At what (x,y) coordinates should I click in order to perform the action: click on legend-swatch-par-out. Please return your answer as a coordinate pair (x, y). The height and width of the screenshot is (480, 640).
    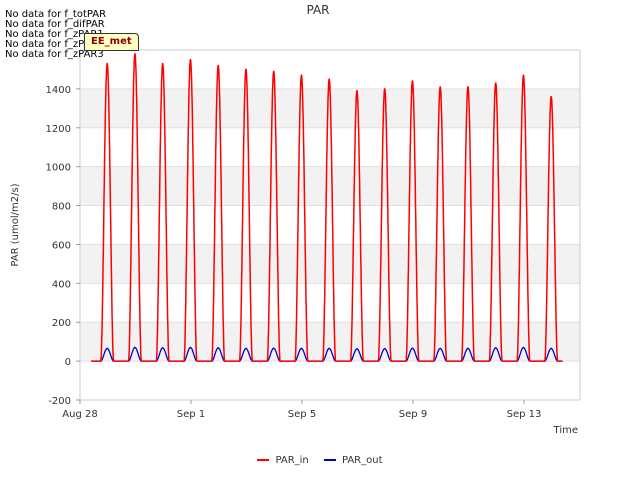
    Looking at the image, I should click on (329, 460).